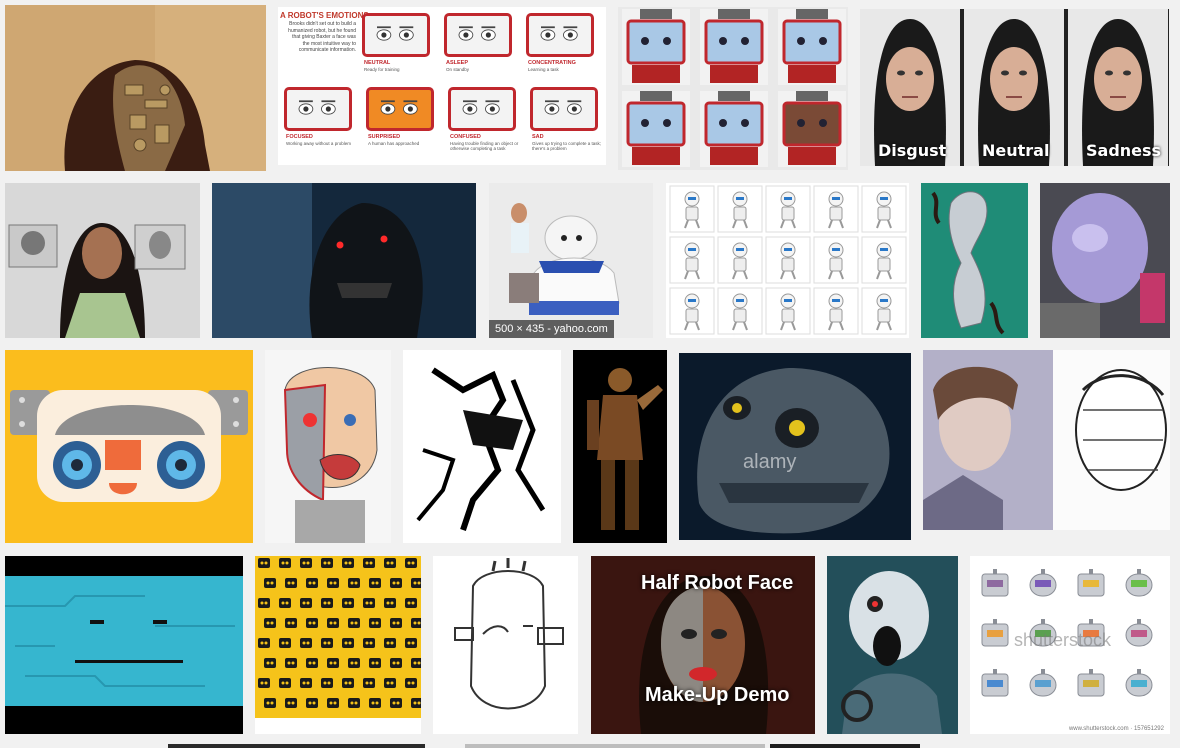 The height and width of the screenshot is (748, 1180). What do you see at coordinates (571, 260) in the screenshot?
I see `image-result-7: 500 × 435 - yahoo.com` at bounding box center [571, 260].